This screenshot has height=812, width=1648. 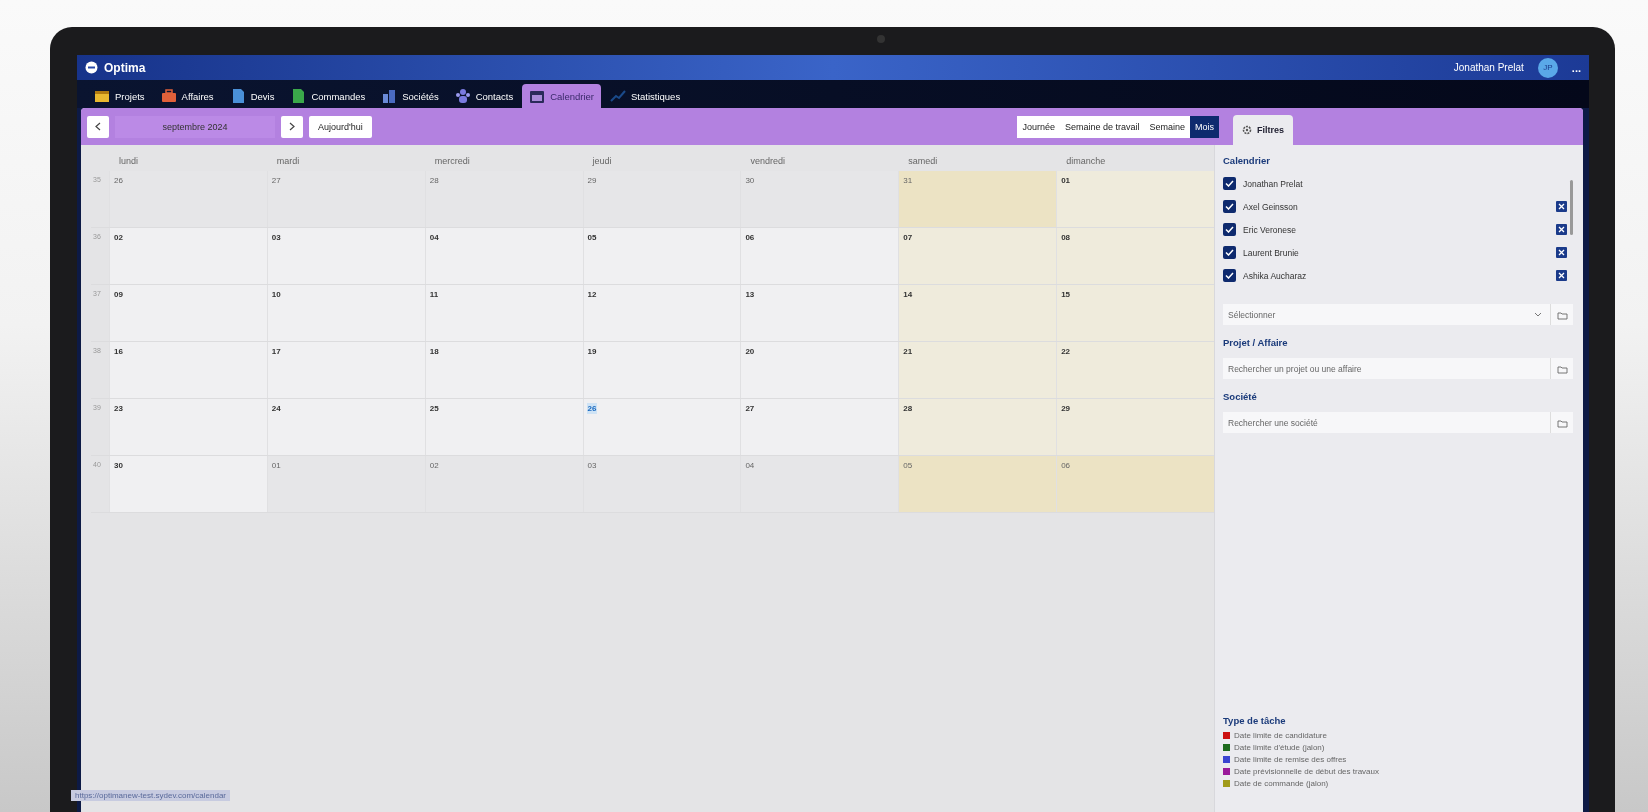 I want to click on day-cell: 30, so click(x=188, y=484).